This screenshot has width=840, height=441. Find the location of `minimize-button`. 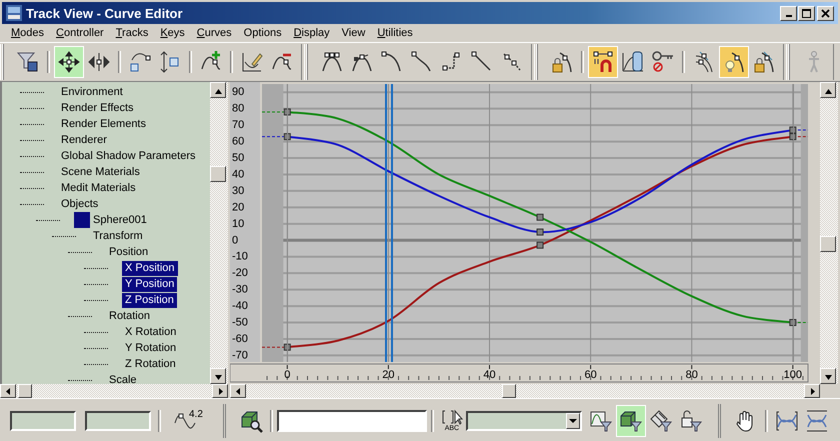

minimize-button is located at coordinates (788, 13).